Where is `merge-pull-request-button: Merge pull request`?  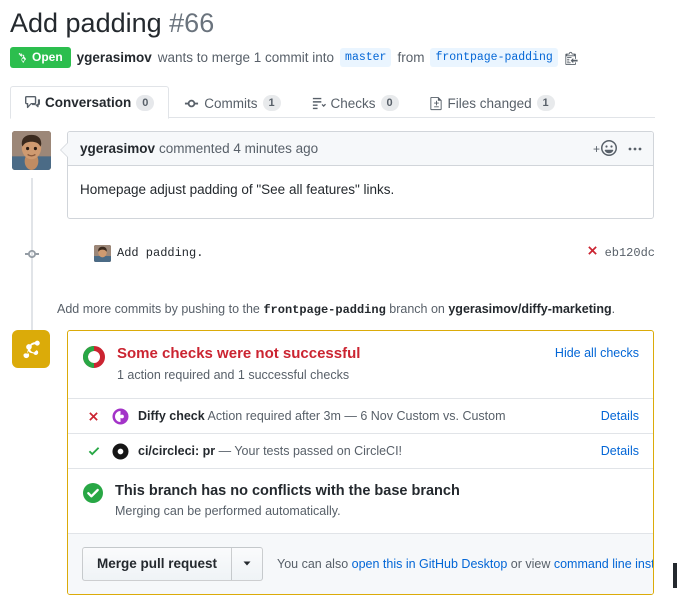 merge-pull-request-button: Merge pull request is located at coordinates (157, 564).